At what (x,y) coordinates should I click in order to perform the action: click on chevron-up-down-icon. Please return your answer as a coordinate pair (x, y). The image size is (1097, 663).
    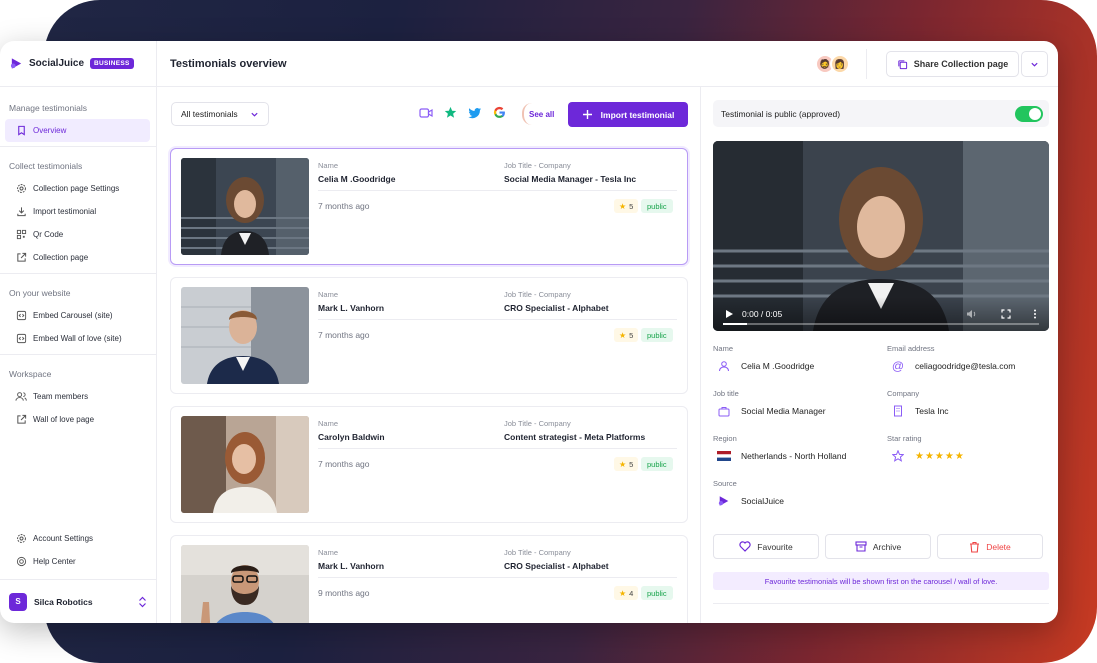
    Looking at the image, I should click on (142, 601).